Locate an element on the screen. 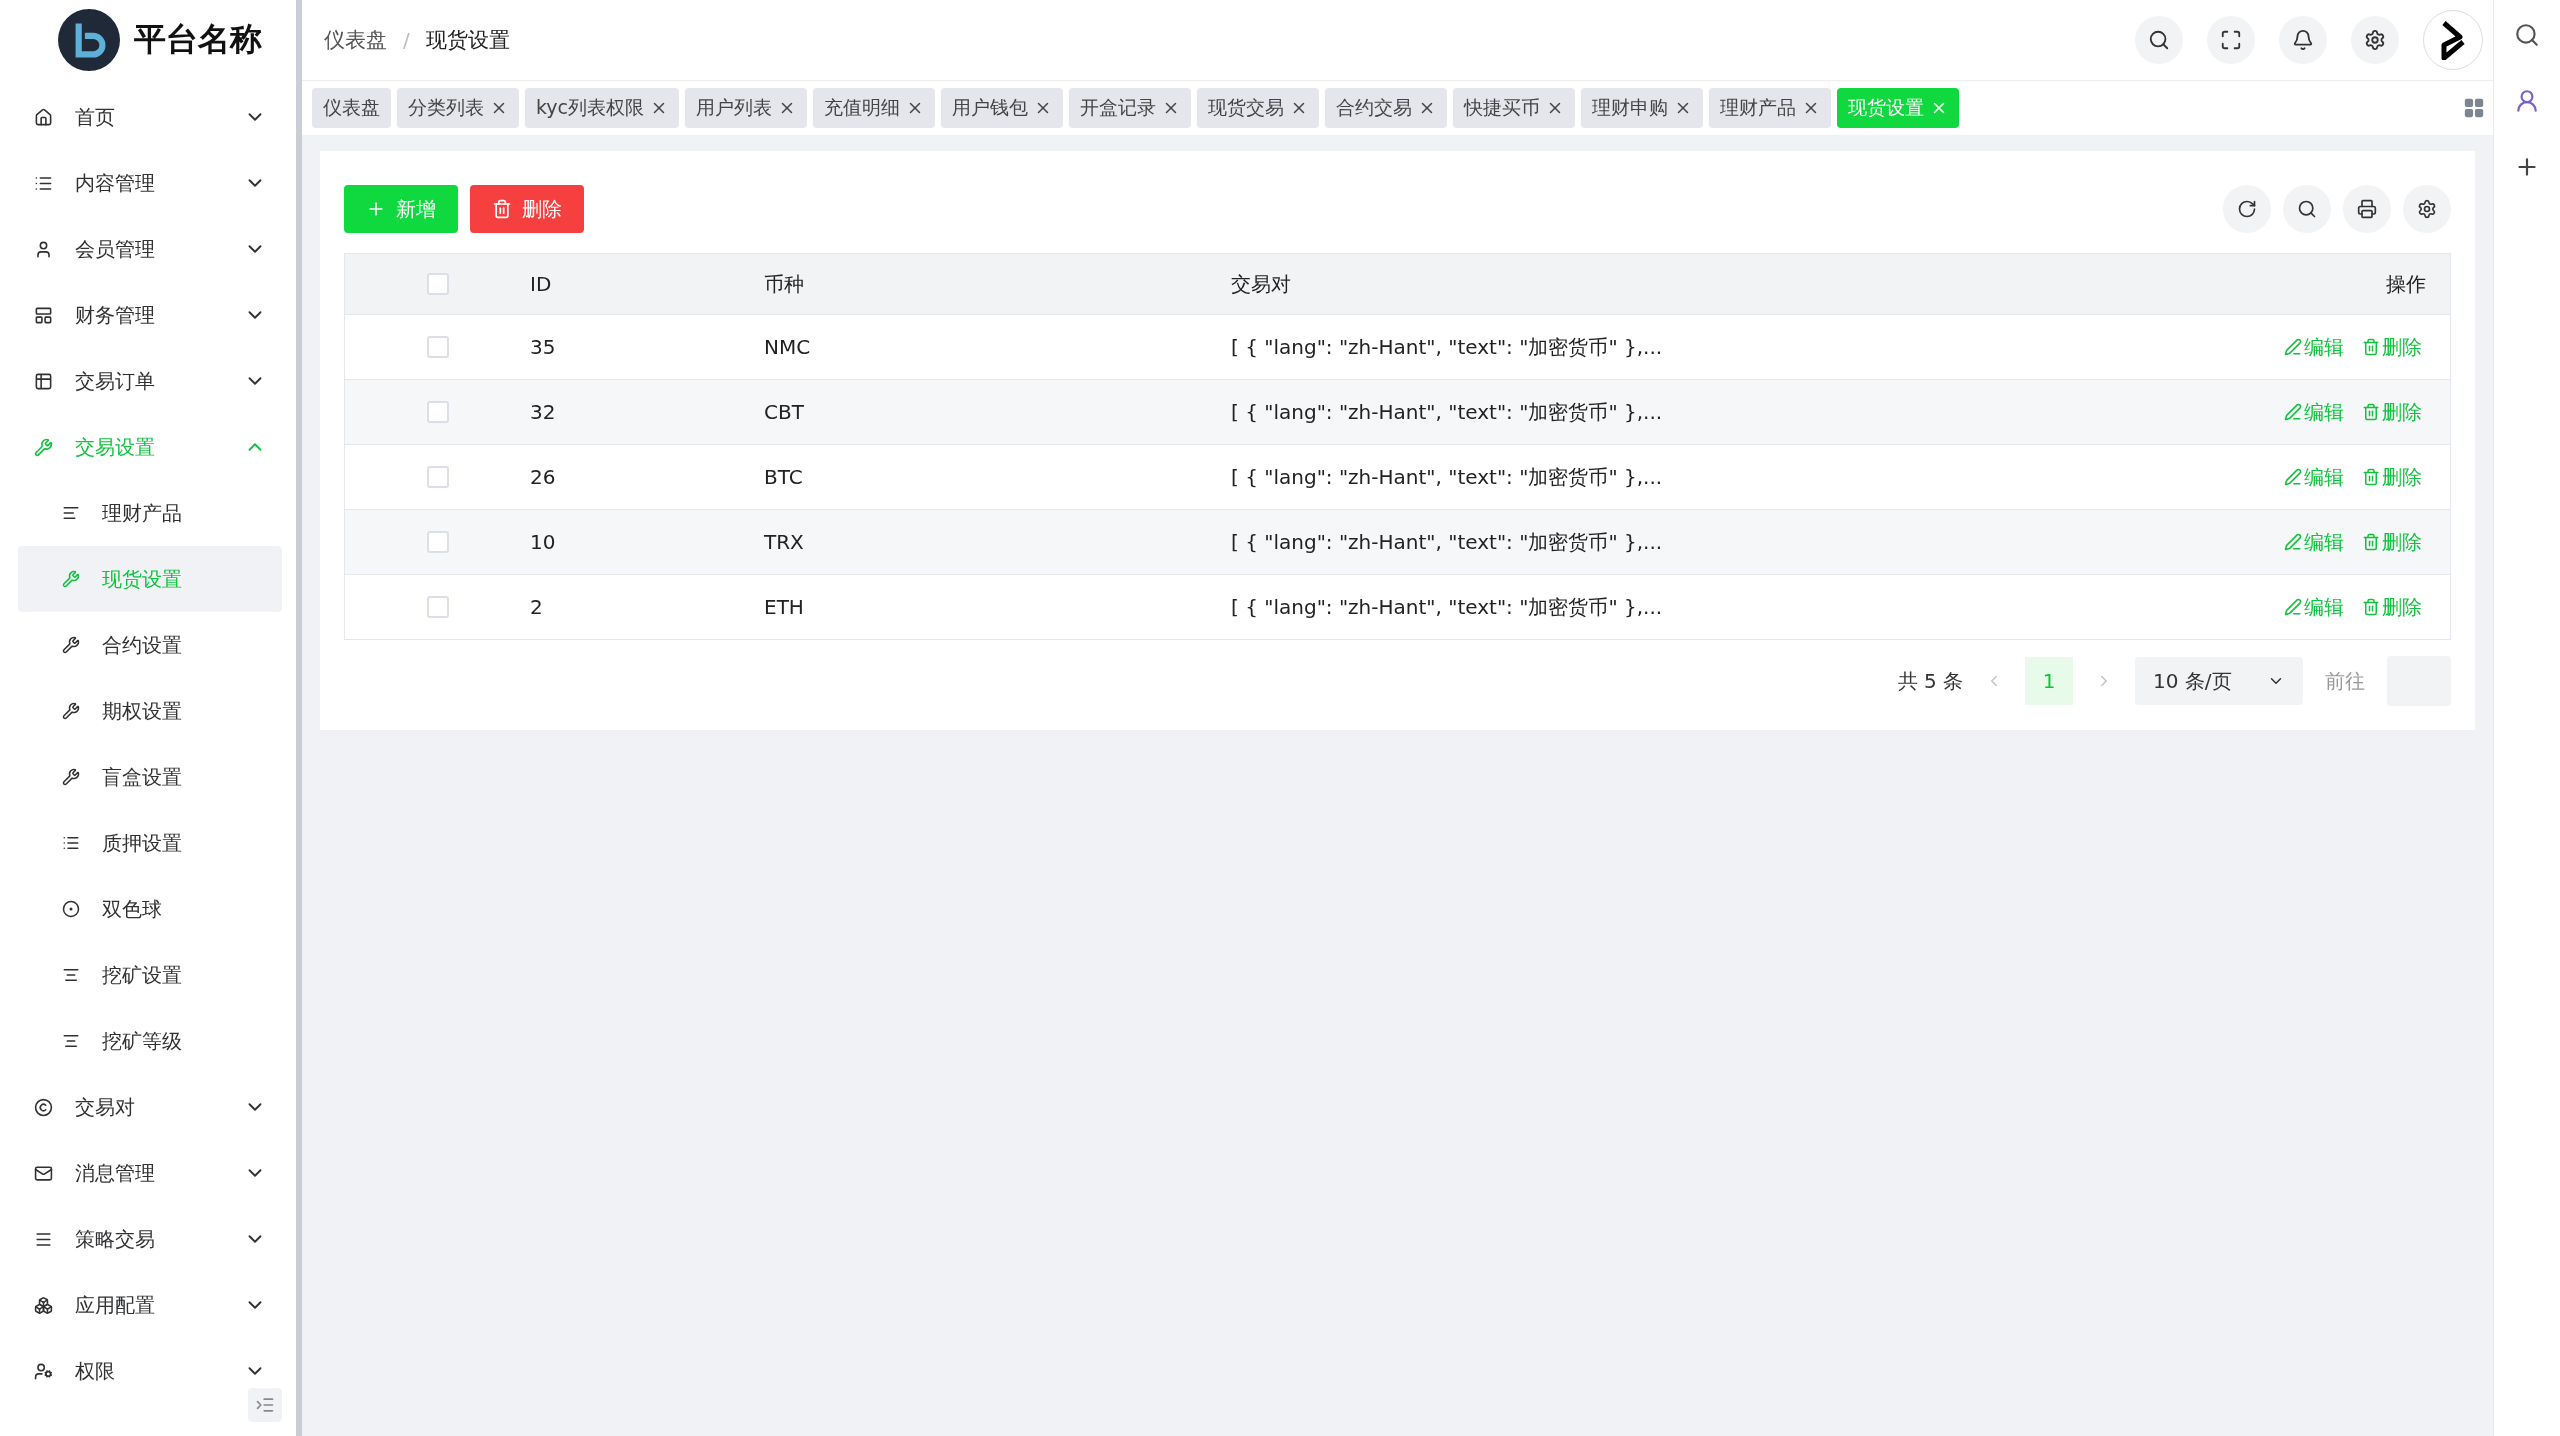 This screenshot has width=2560, height=1436. collapse-button is located at coordinates (265, 1405).